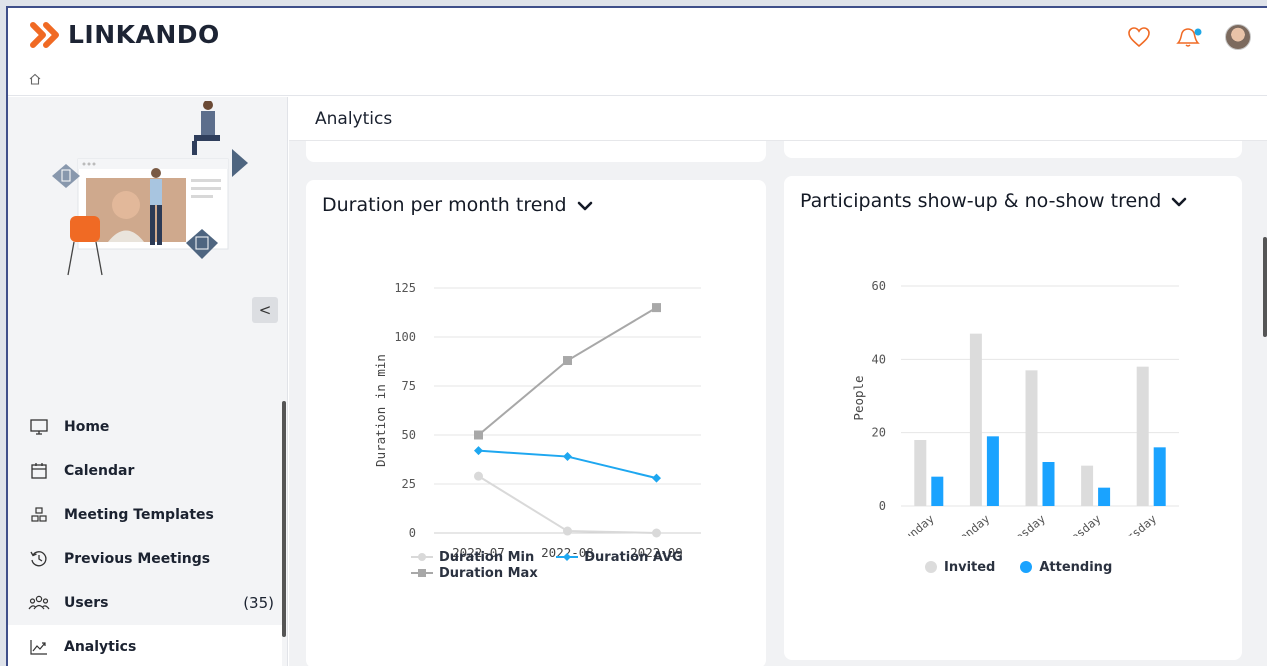 The image size is (1267, 666). I want to click on legend-label: Duration Max, so click(488, 573).